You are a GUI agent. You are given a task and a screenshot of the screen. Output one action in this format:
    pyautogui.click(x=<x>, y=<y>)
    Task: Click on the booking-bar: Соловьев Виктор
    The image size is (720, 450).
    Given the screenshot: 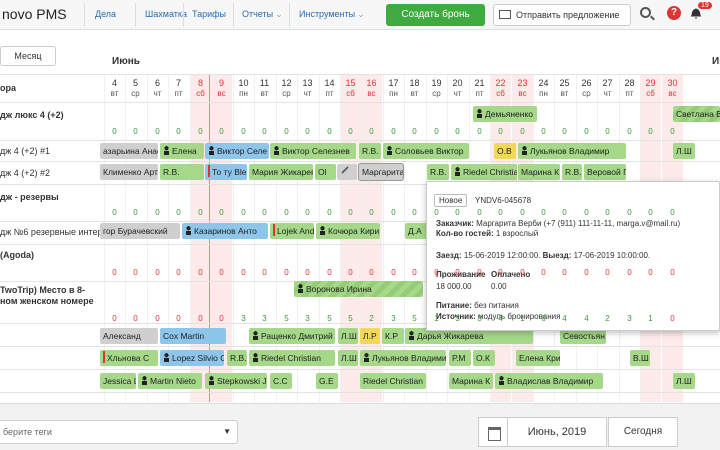 What is the action you would take?
    pyautogui.click(x=426, y=151)
    